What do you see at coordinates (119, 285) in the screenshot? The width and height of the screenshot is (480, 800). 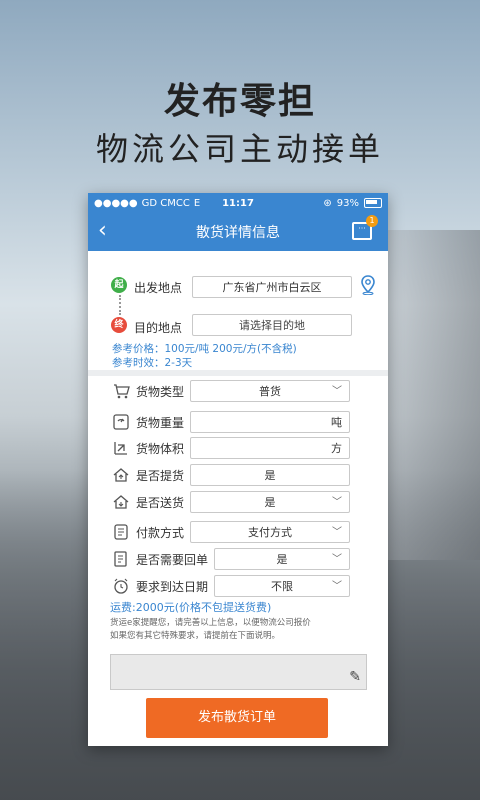 I see `start-pin-icon: 起` at bounding box center [119, 285].